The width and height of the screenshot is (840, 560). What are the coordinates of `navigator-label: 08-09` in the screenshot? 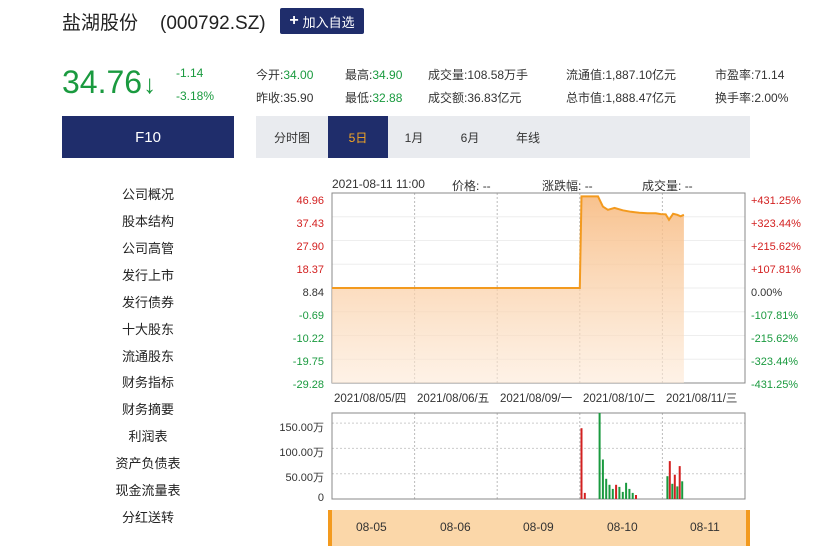 It's located at (538, 527).